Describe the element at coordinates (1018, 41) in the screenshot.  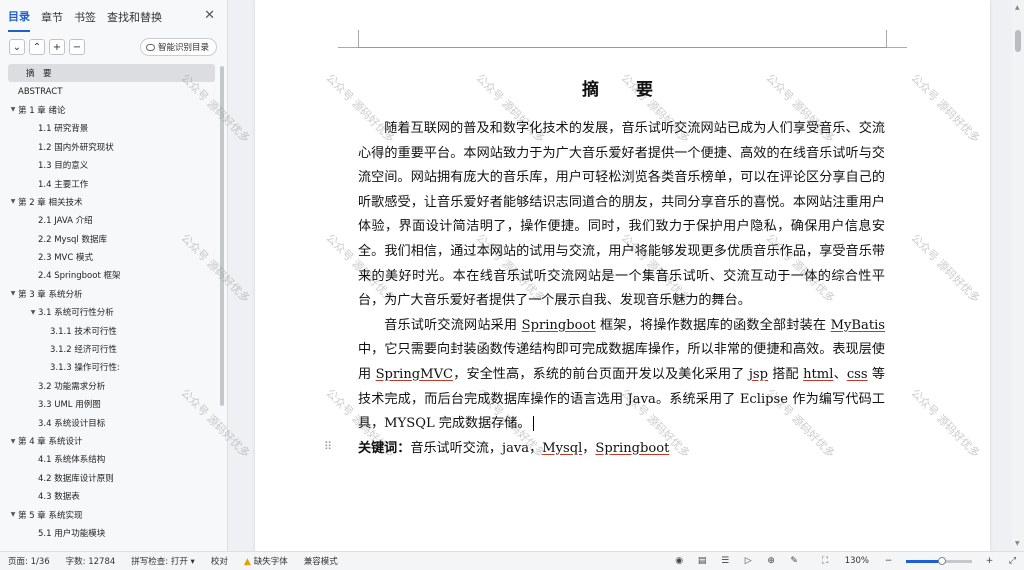
I see `scrollbar-thumb` at that location.